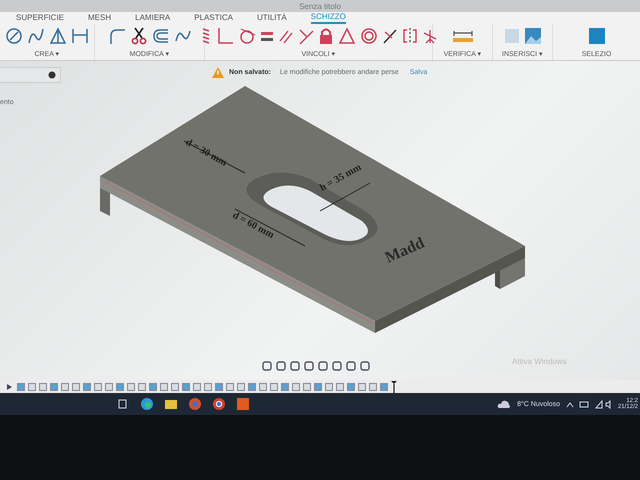 This screenshot has height=480, width=640. I want to click on folder-icon, so click(171, 404).